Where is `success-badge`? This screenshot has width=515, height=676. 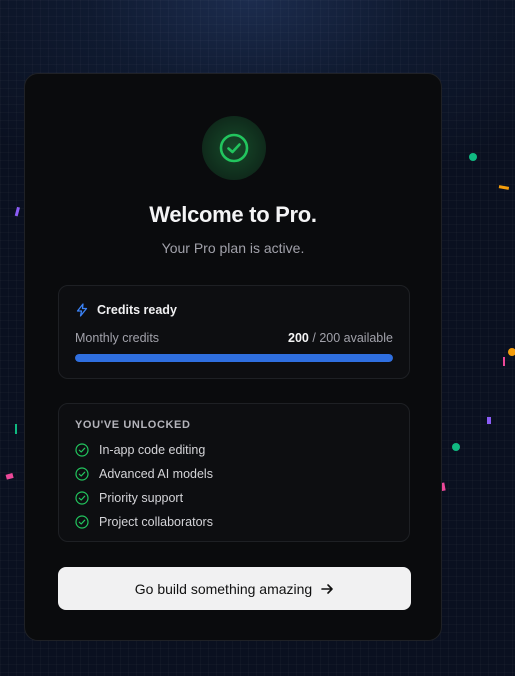
success-badge is located at coordinates (234, 148).